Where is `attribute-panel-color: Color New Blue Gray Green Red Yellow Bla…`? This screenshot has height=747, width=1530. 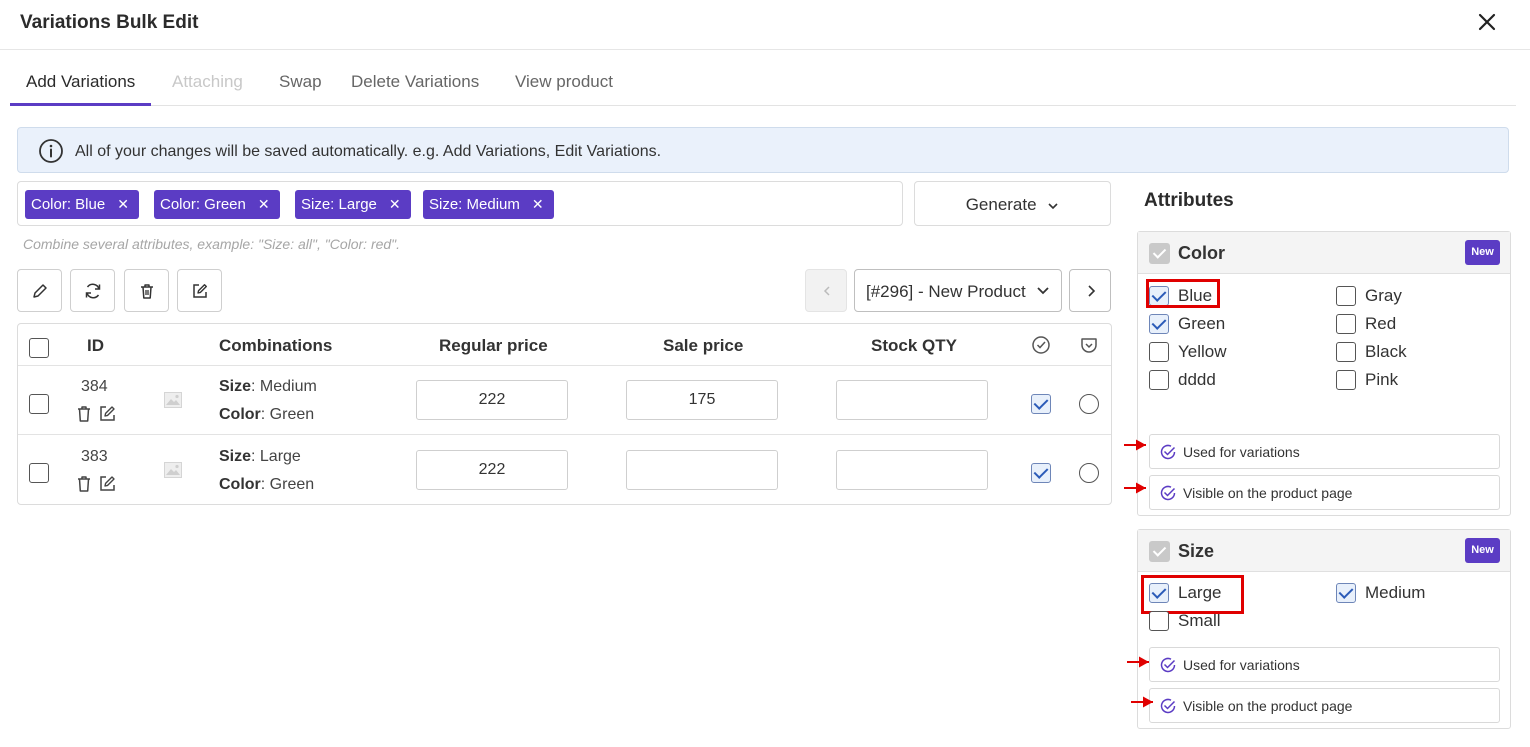
attribute-panel-color: Color New Blue Gray Green Red Yellow Bla… is located at coordinates (1324, 373).